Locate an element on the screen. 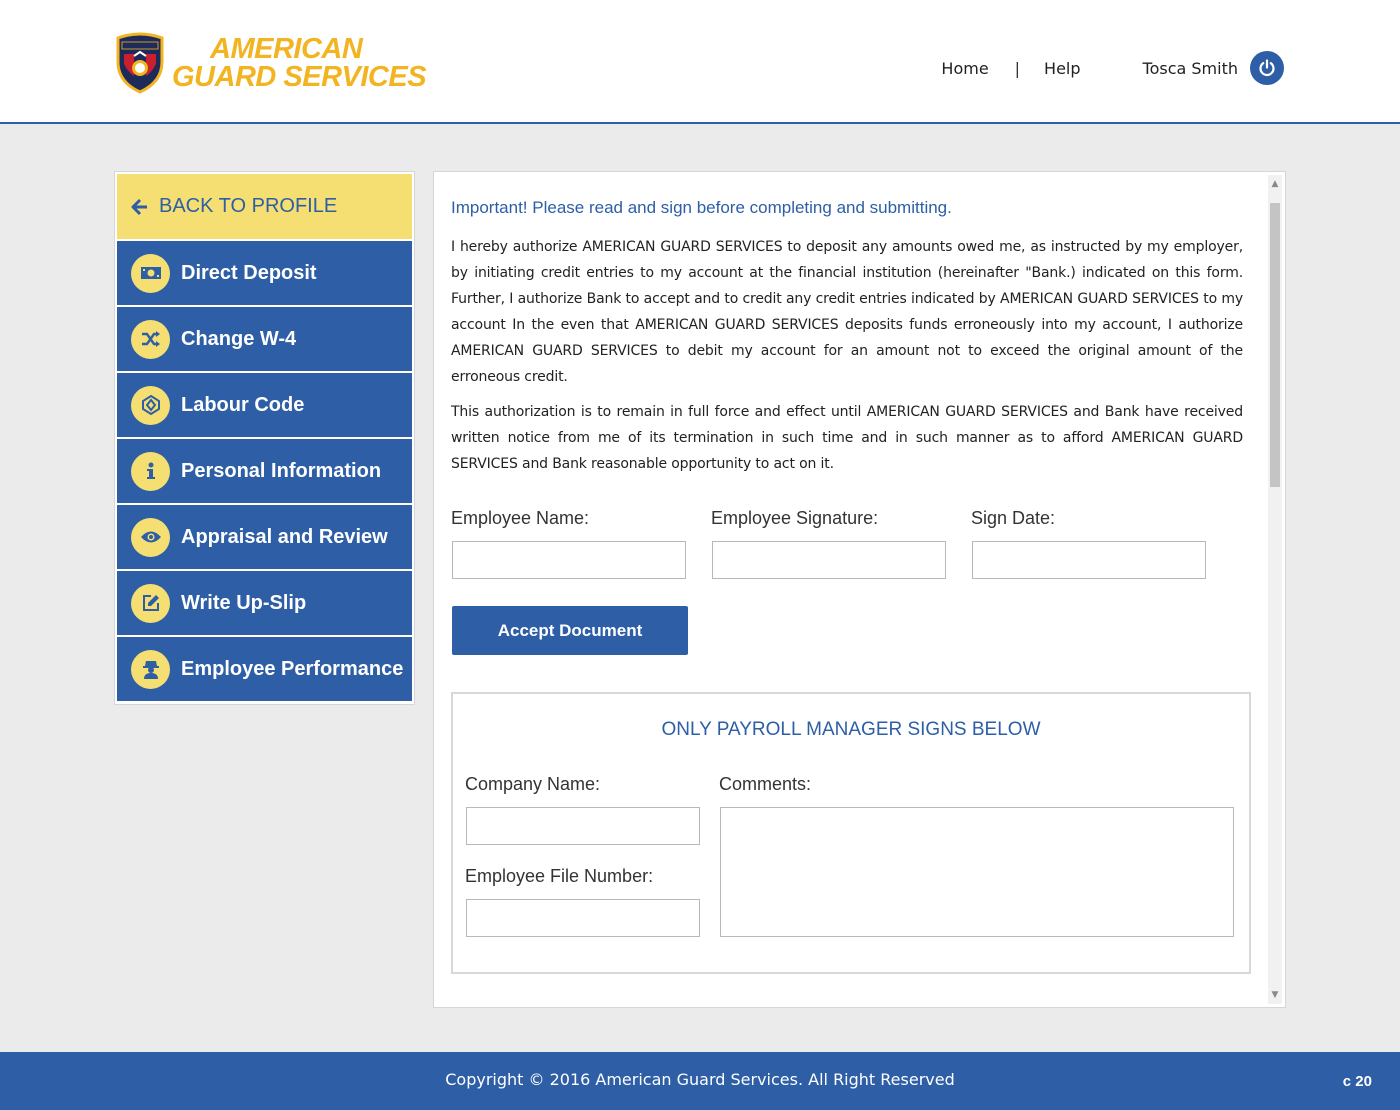  power-icon is located at coordinates (1267, 68).